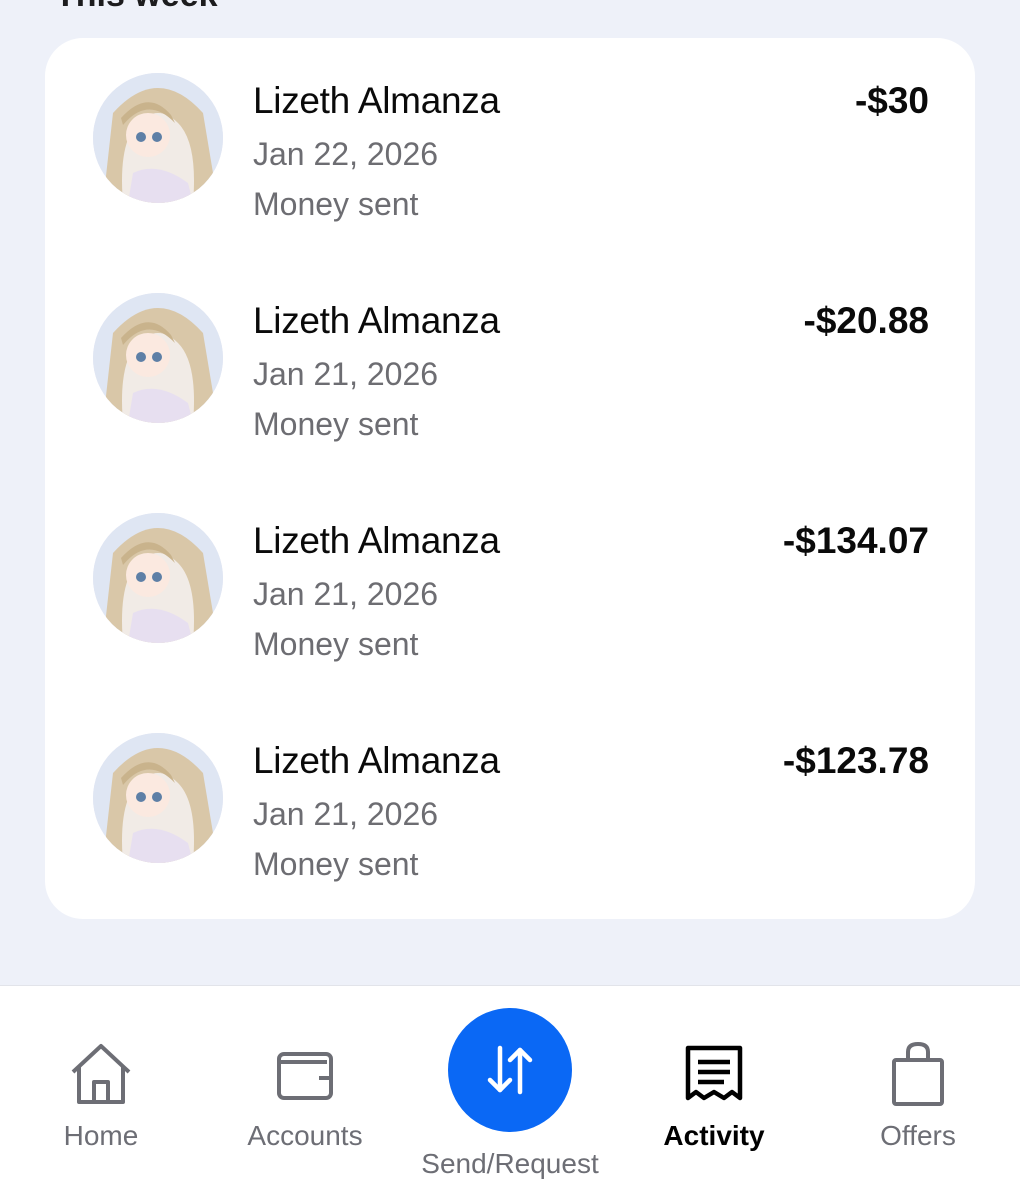 The image size is (1020, 1201). I want to click on shopping-bag-icon, so click(918, 1074).